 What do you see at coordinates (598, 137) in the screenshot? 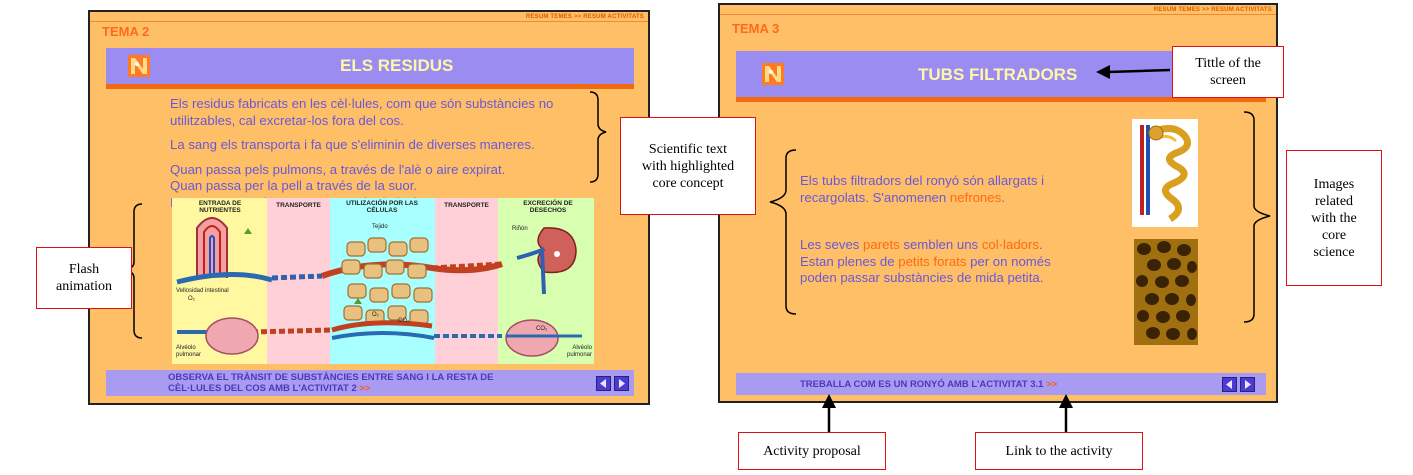
I see `brace-scientific-left` at bounding box center [598, 137].